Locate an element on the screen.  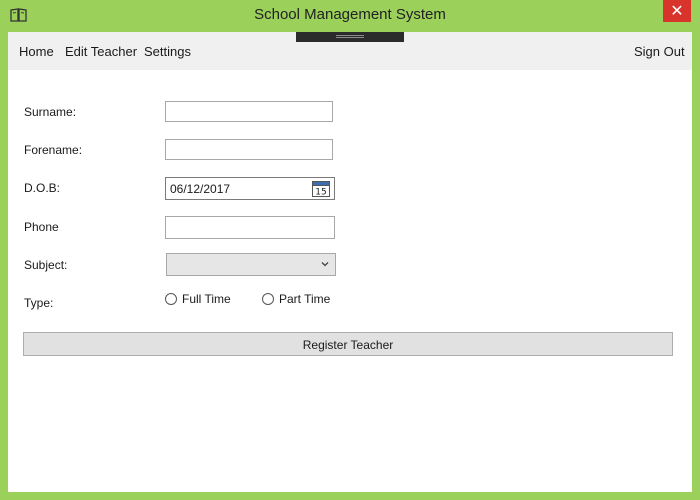
menu-item-home: Home is located at coordinates (36, 51).